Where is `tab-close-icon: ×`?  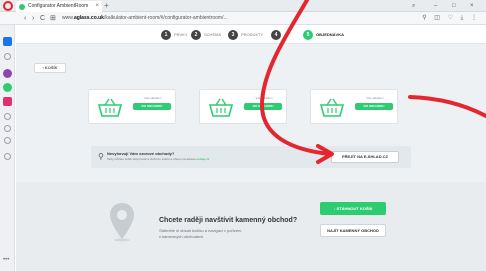
tab-close-icon: × is located at coordinates (97, 6).